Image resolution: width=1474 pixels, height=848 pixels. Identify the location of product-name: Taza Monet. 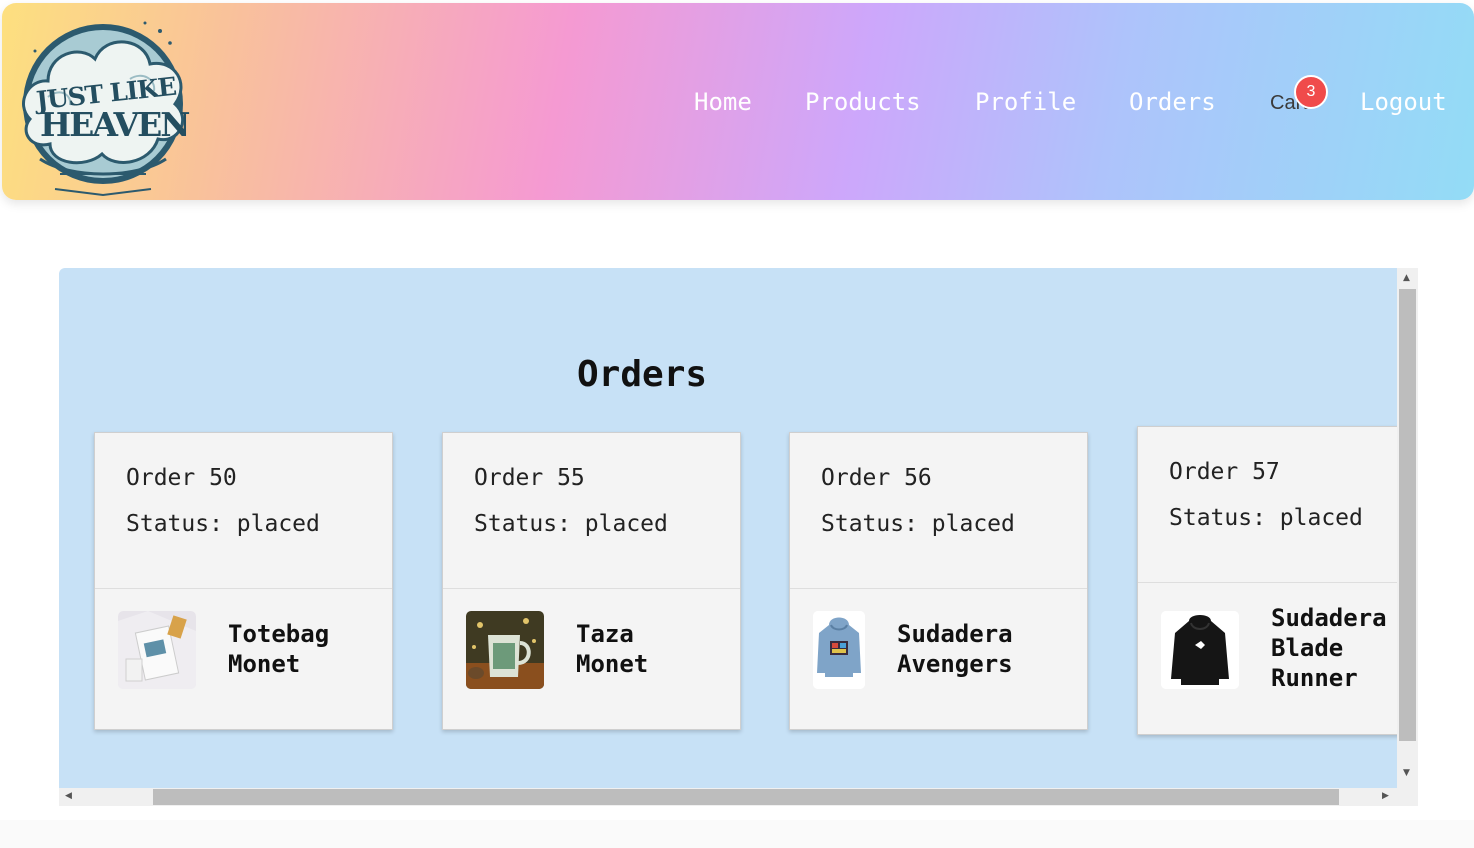
(612, 649).